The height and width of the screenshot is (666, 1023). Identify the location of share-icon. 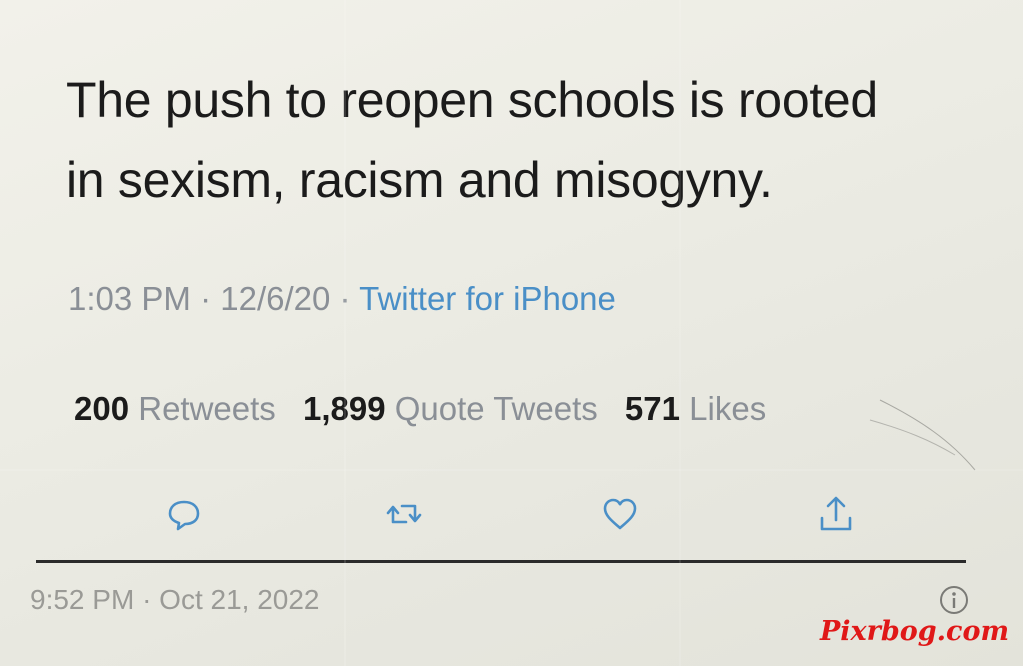
(836, 513).